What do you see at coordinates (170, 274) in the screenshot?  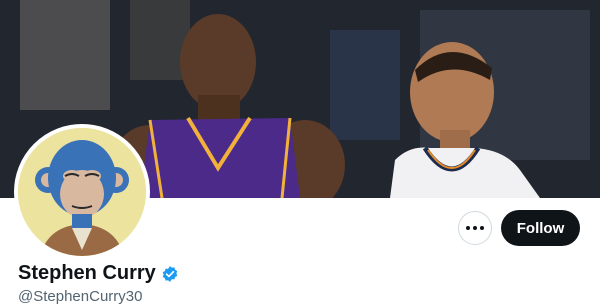 I see `verified-badge-icon` at bounding box center [170, 274].